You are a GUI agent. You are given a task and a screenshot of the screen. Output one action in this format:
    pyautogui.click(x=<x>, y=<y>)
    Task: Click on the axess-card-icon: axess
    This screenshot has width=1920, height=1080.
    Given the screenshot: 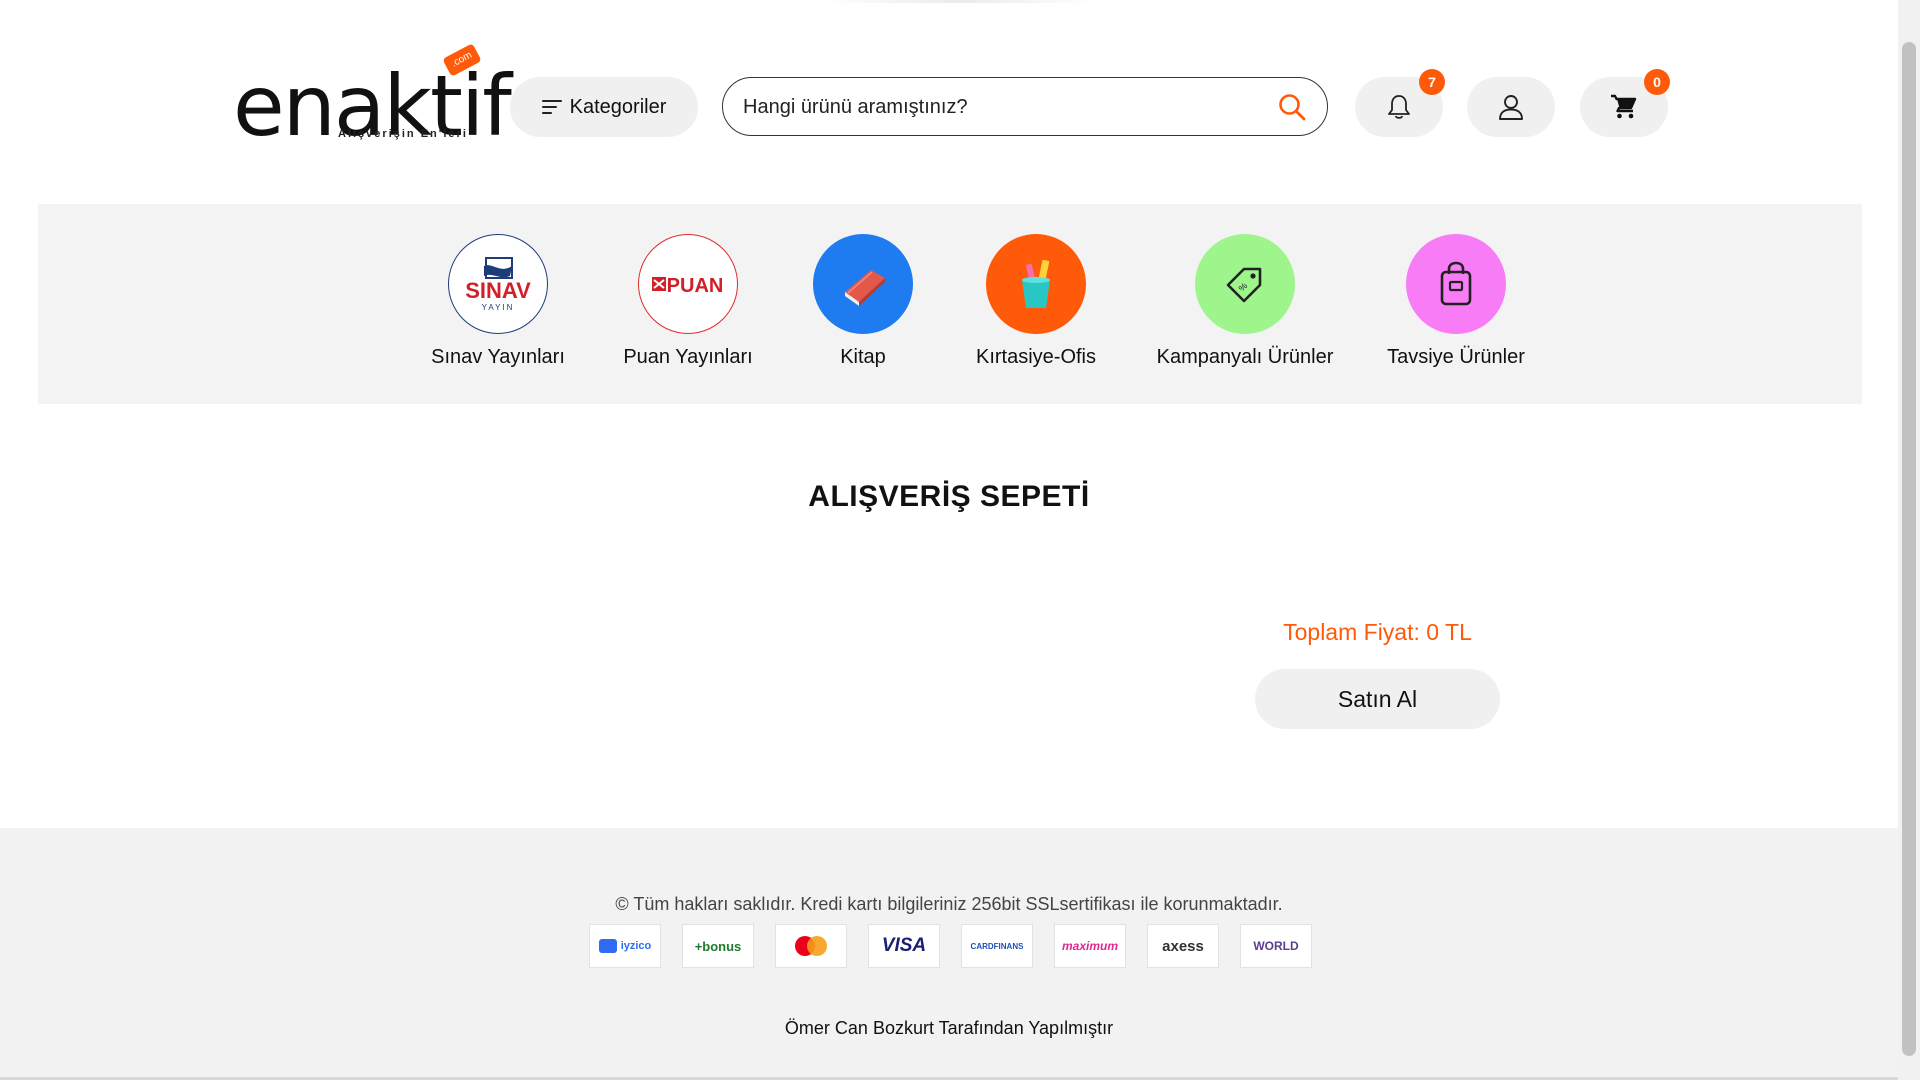 What is the action you would take?
    pyautogui.click(x=1183, y=946)
    